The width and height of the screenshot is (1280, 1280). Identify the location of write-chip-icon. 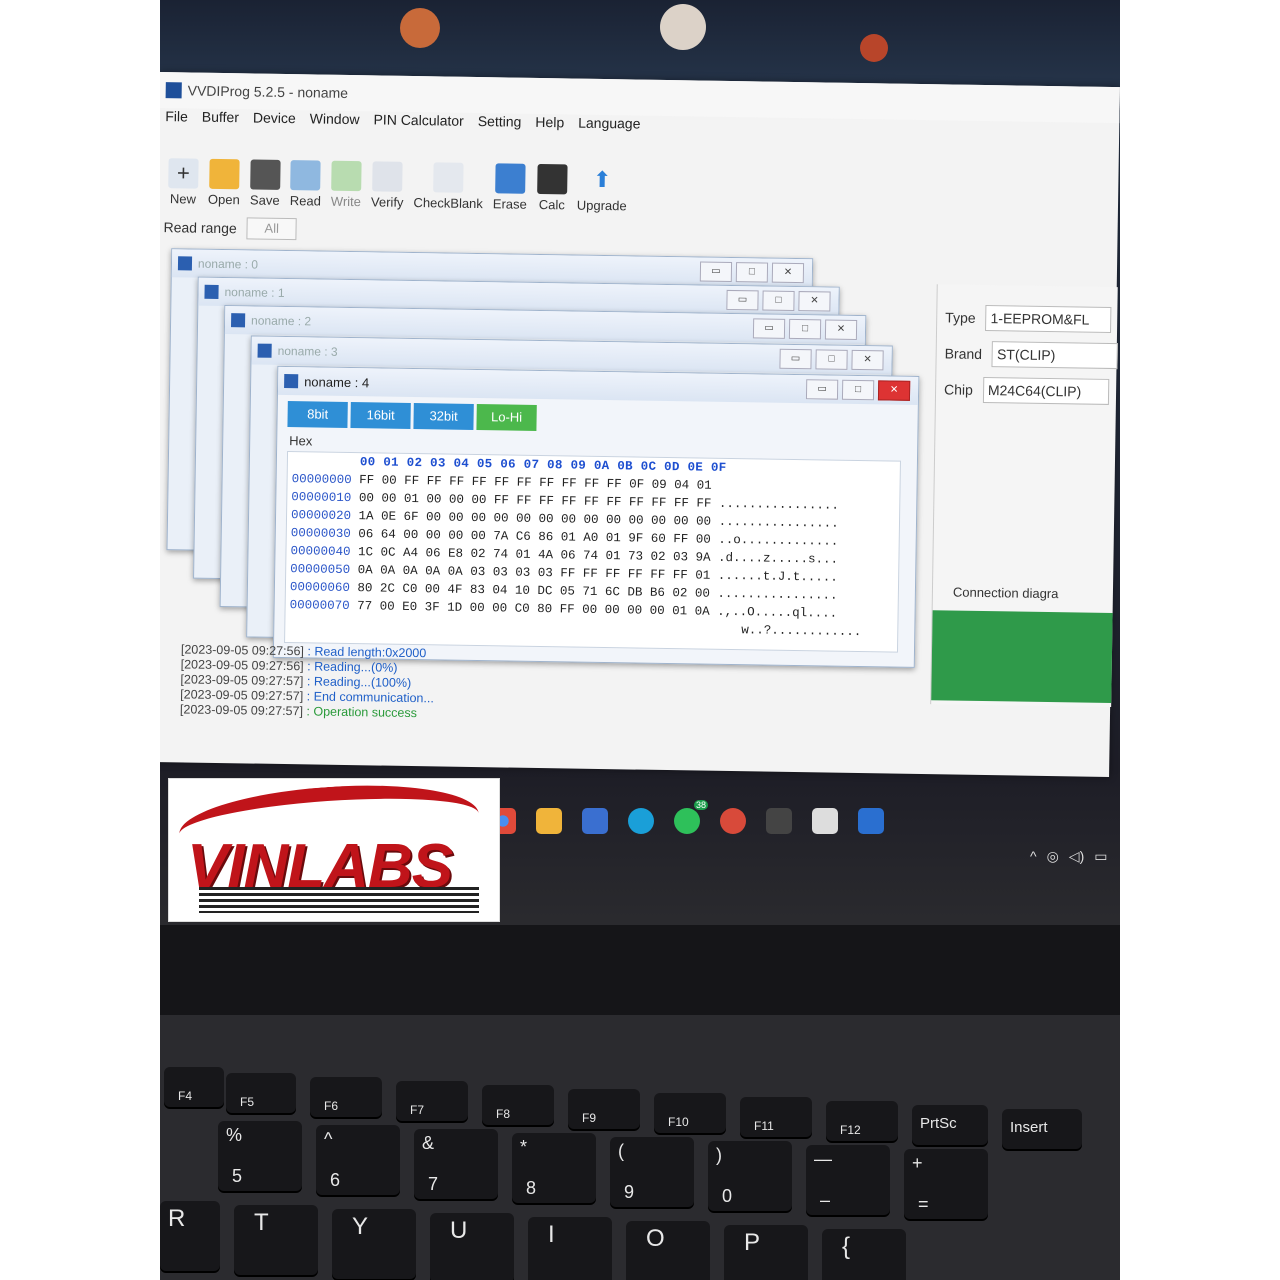
(346, 176).